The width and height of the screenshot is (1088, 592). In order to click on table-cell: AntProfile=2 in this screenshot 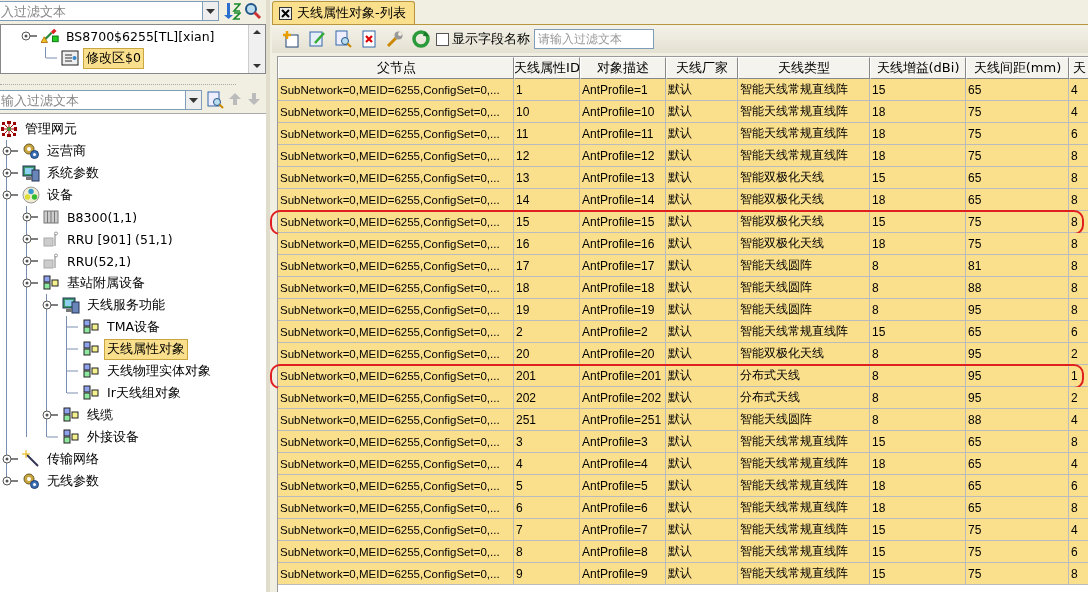, I will do `click(623, 332)`.